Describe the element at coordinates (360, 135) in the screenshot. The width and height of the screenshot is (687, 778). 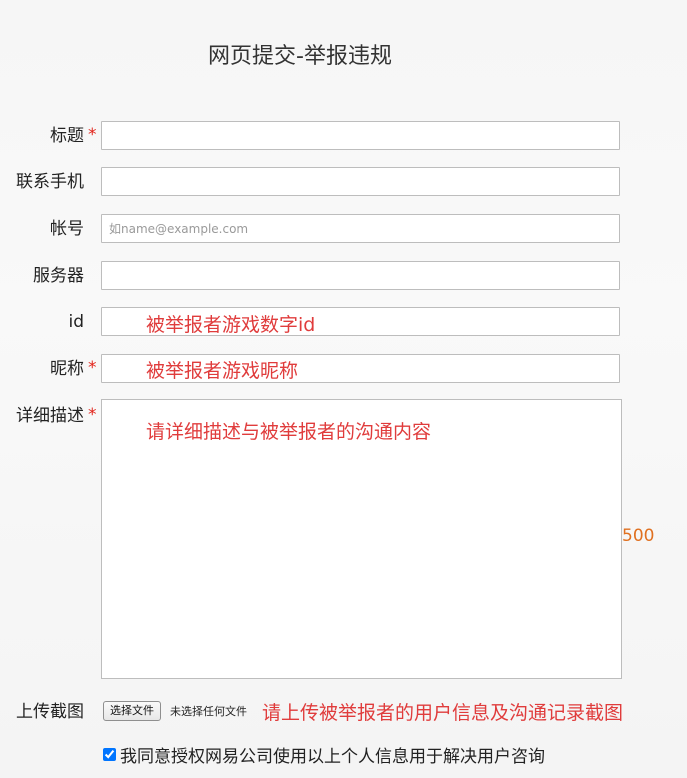
I see `title-input` at that location.